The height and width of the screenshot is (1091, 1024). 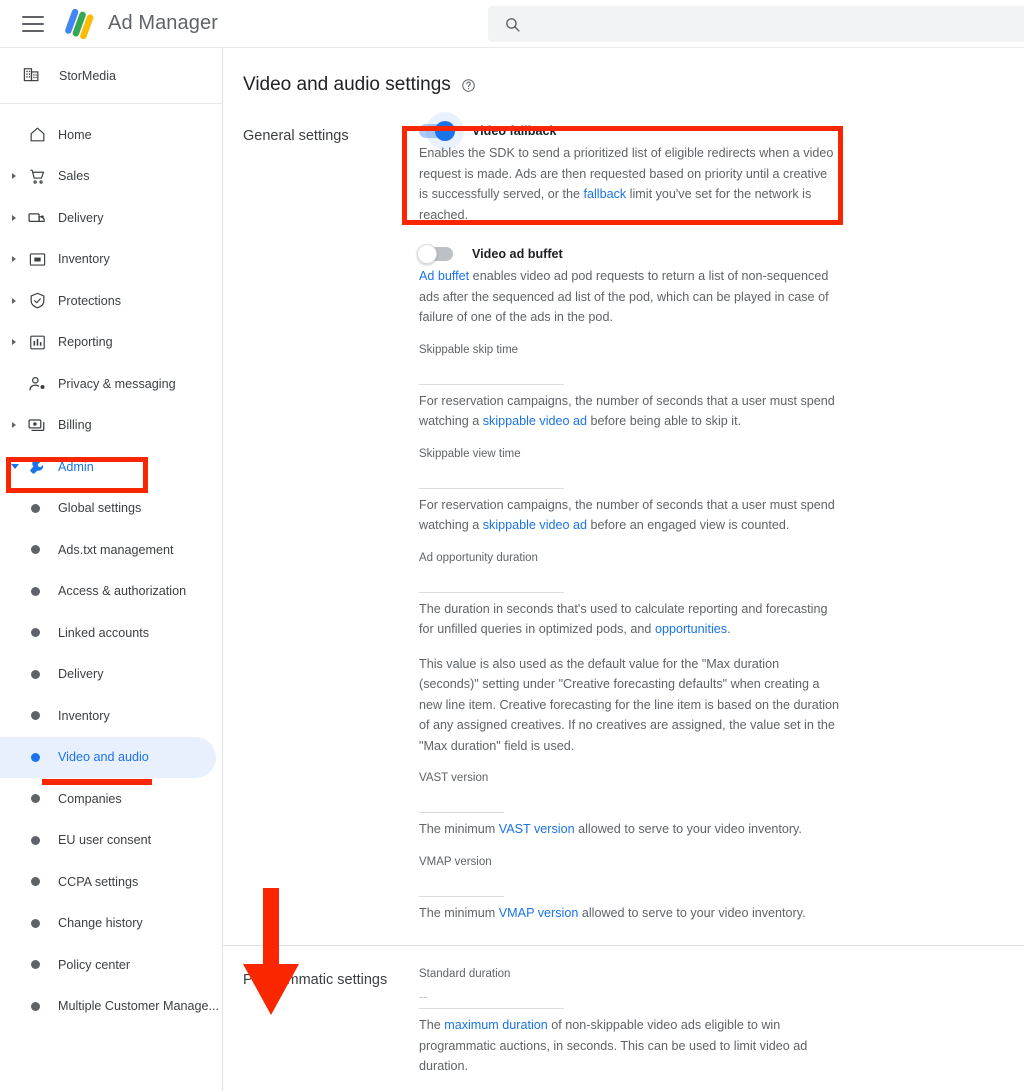 What do you see at coordinates (444, 276) in the screenshot?
I see `ad-buffet-link: Ad buffet` at bounding box center [444, 276].